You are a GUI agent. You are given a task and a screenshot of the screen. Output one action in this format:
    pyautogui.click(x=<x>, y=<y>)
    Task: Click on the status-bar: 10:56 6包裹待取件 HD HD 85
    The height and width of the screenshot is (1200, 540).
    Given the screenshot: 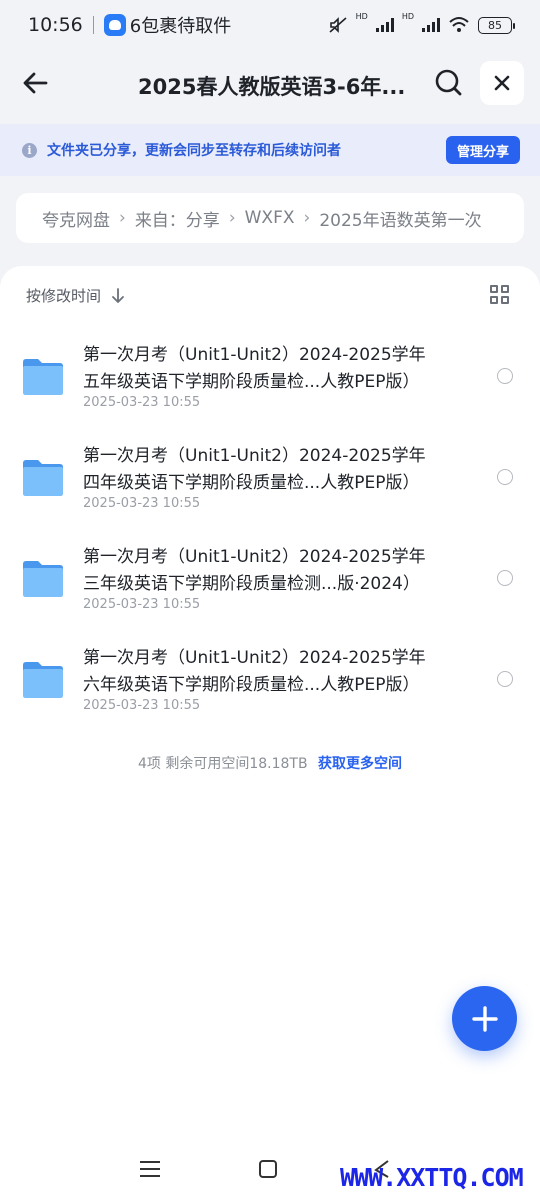 What is the action you would take?
    pyautogui.click(x=270, y=25)
    